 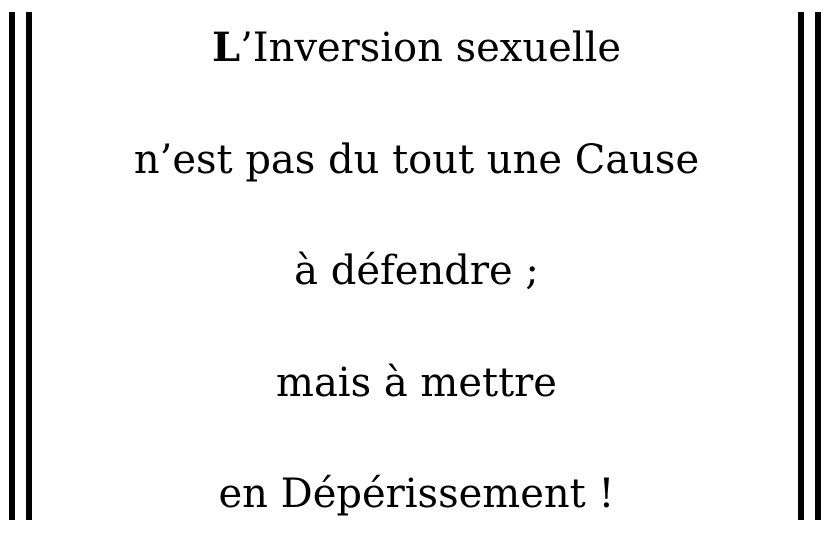 I want to click on poem-line-1: L’Inversion sexuelle, so click(x=416, y=48).